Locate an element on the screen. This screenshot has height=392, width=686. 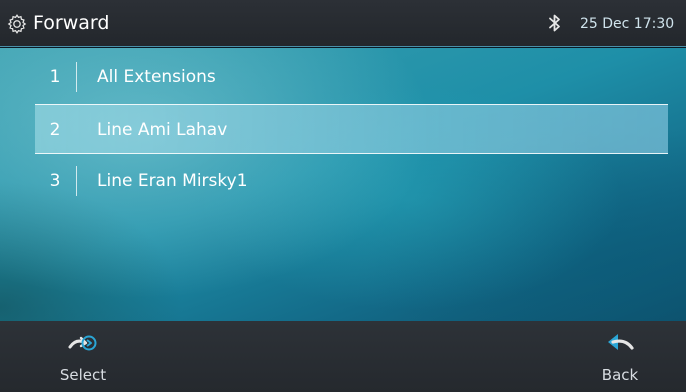
select-softkey: Select is located at coordinates (83, 356).